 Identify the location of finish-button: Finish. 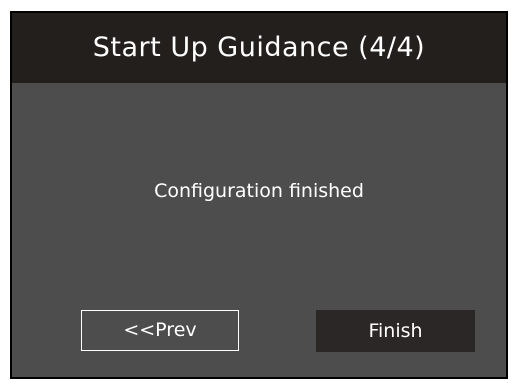
(395, 331).